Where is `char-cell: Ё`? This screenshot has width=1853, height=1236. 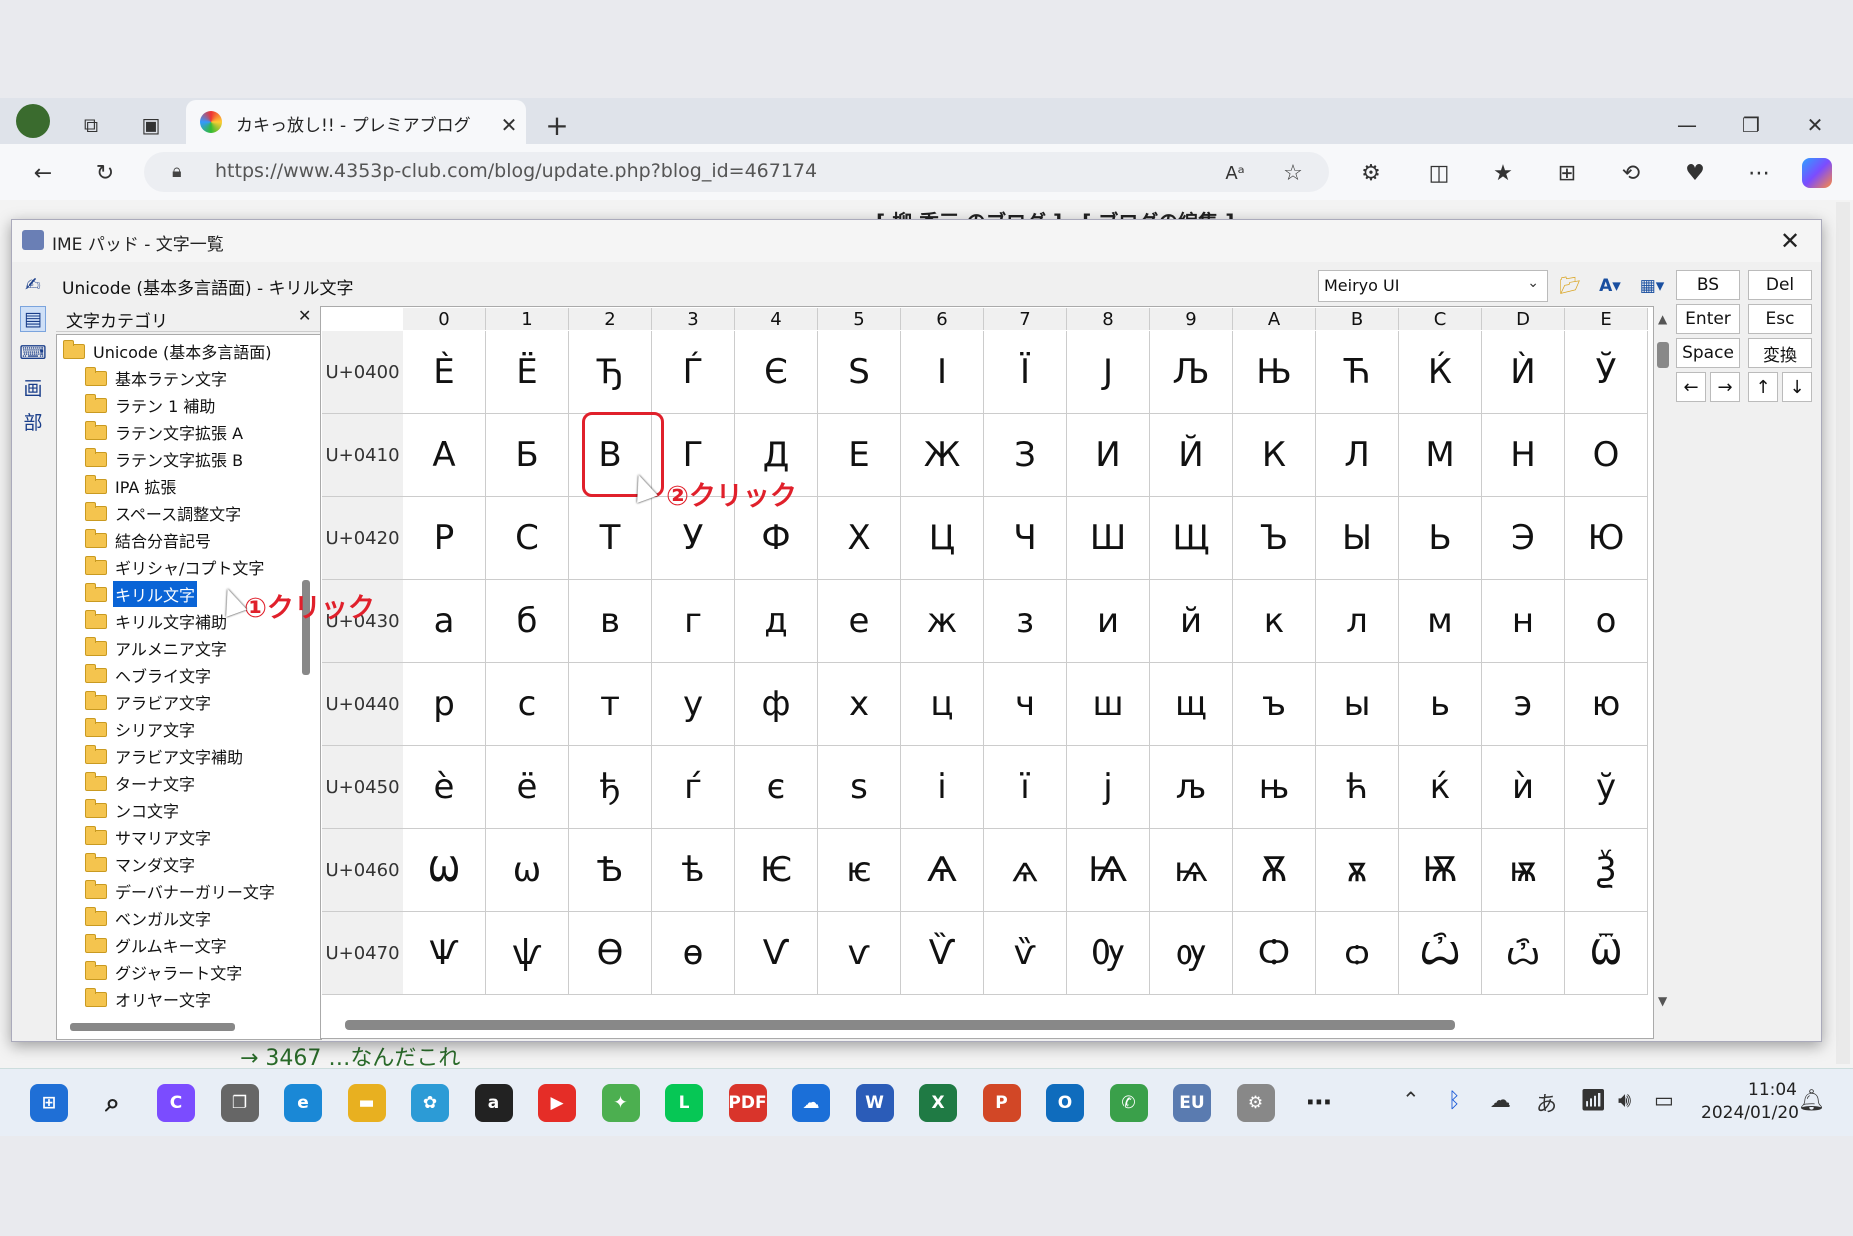
char-cell: Ё is located at coordinates (527, 372).